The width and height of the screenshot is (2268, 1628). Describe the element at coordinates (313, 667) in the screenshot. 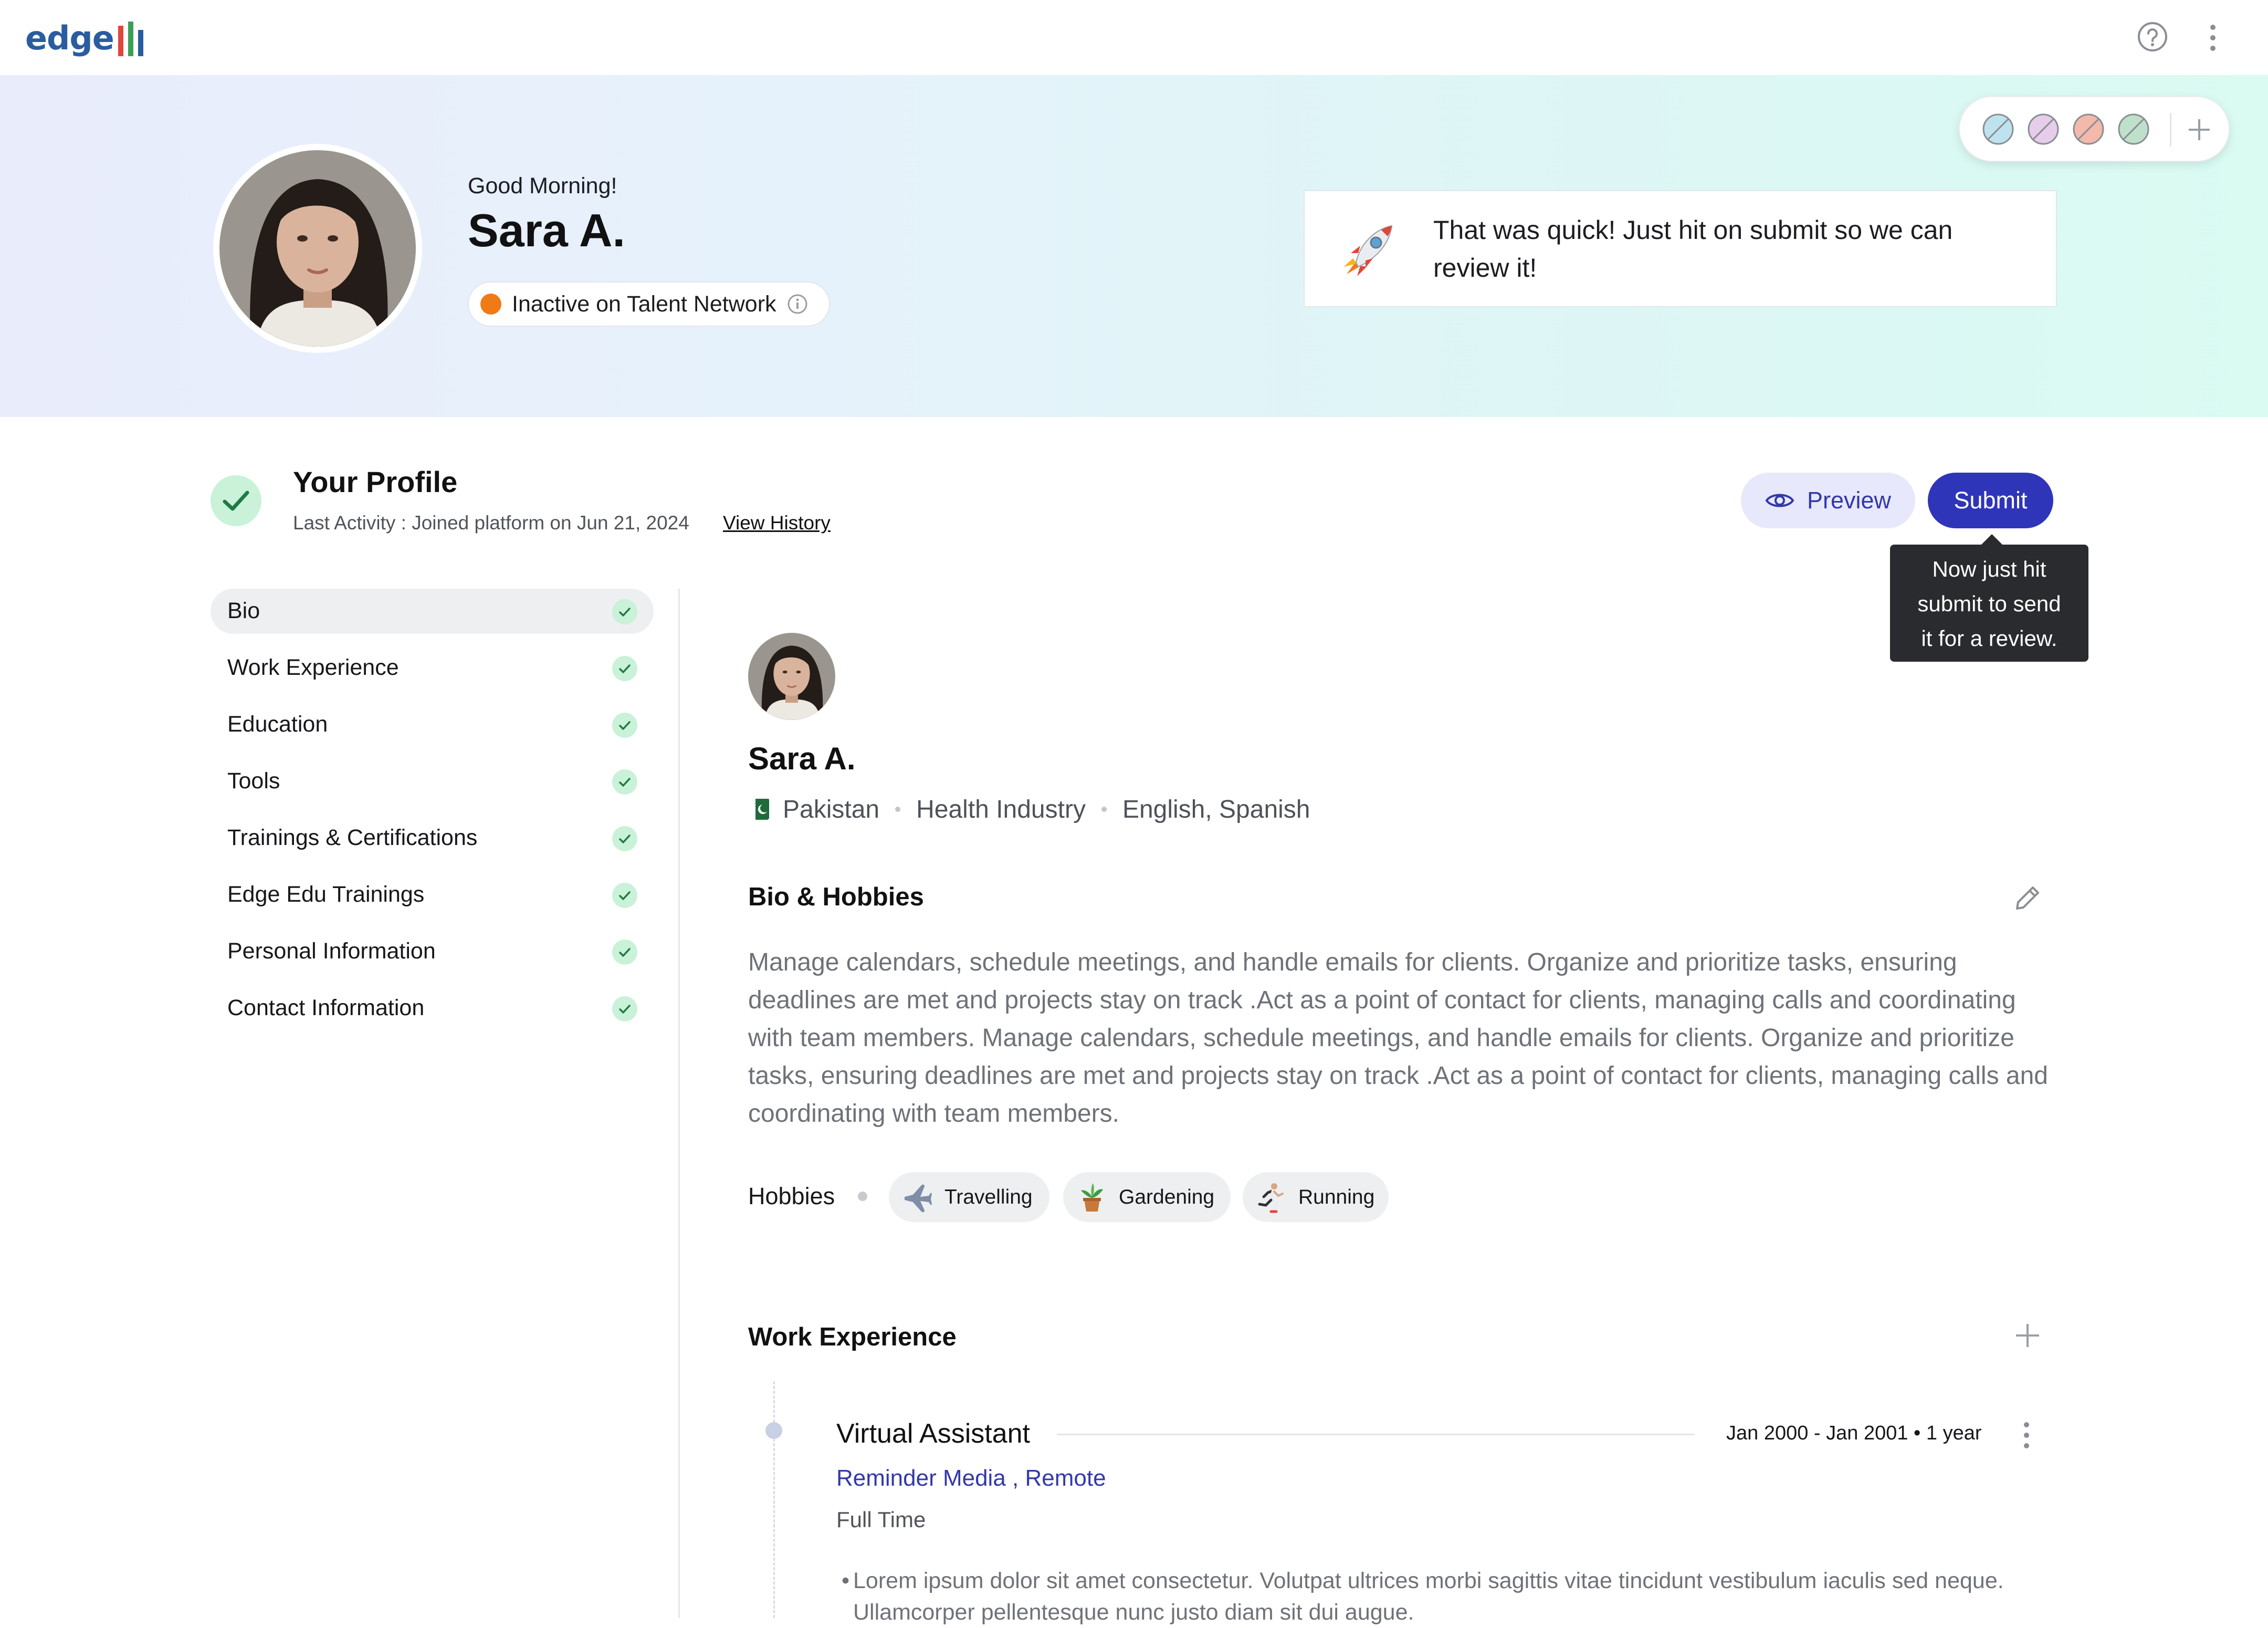

I see `sidebar-item-label: Work Experience` at that location.